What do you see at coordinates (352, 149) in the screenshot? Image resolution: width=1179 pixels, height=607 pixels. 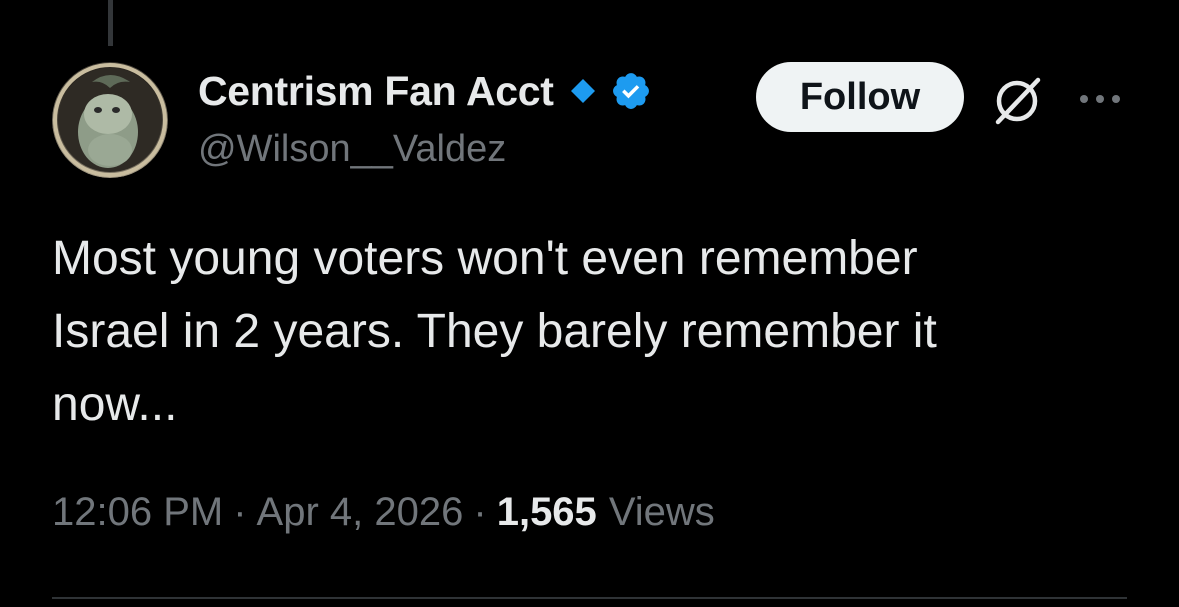 I see `author-handle: @Wilson__Valdez` at bounding box center [352, 149].